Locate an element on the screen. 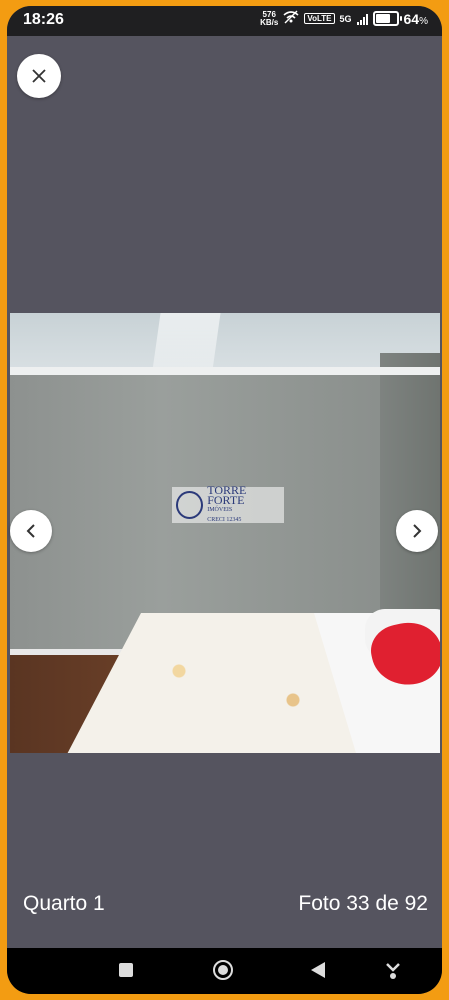 This screenshot has height=1000, width=449. status-time: 18:26 is located at coordinates (43, 19).